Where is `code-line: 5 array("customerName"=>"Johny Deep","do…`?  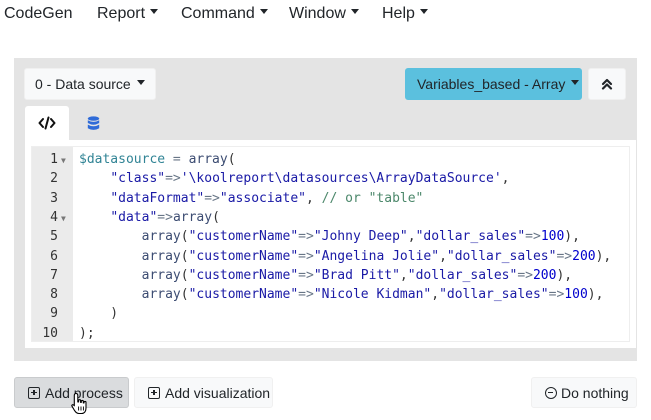
code-line: 5 array("customerName"=>"Johny Deep","do… is located at coordinates (330, 236).